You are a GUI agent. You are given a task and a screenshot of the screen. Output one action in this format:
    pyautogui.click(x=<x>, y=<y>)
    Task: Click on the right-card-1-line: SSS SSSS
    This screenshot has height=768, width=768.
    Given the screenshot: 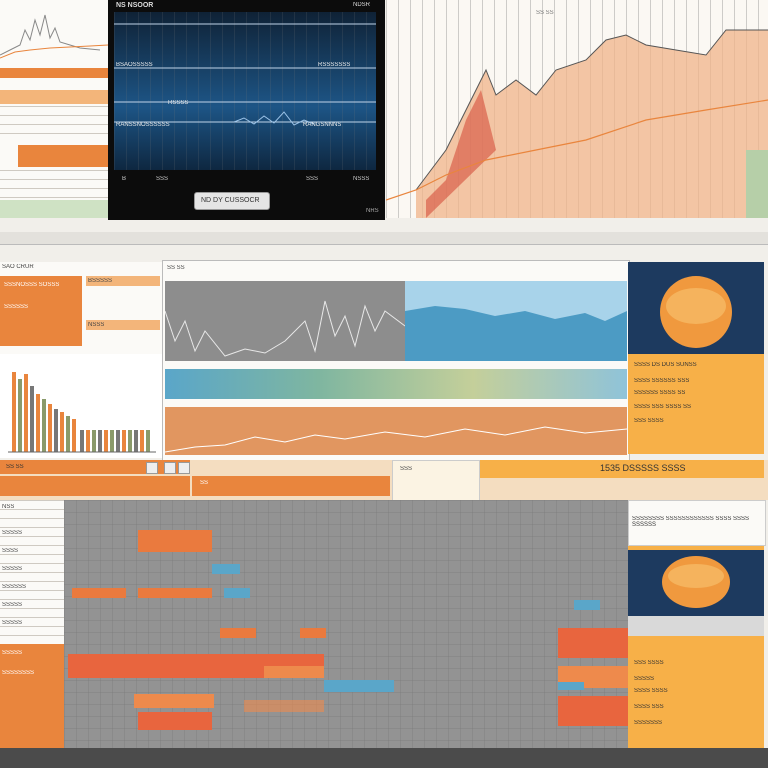 What is the action you would take?
    pyautogui.click(x=649, y=421)
    